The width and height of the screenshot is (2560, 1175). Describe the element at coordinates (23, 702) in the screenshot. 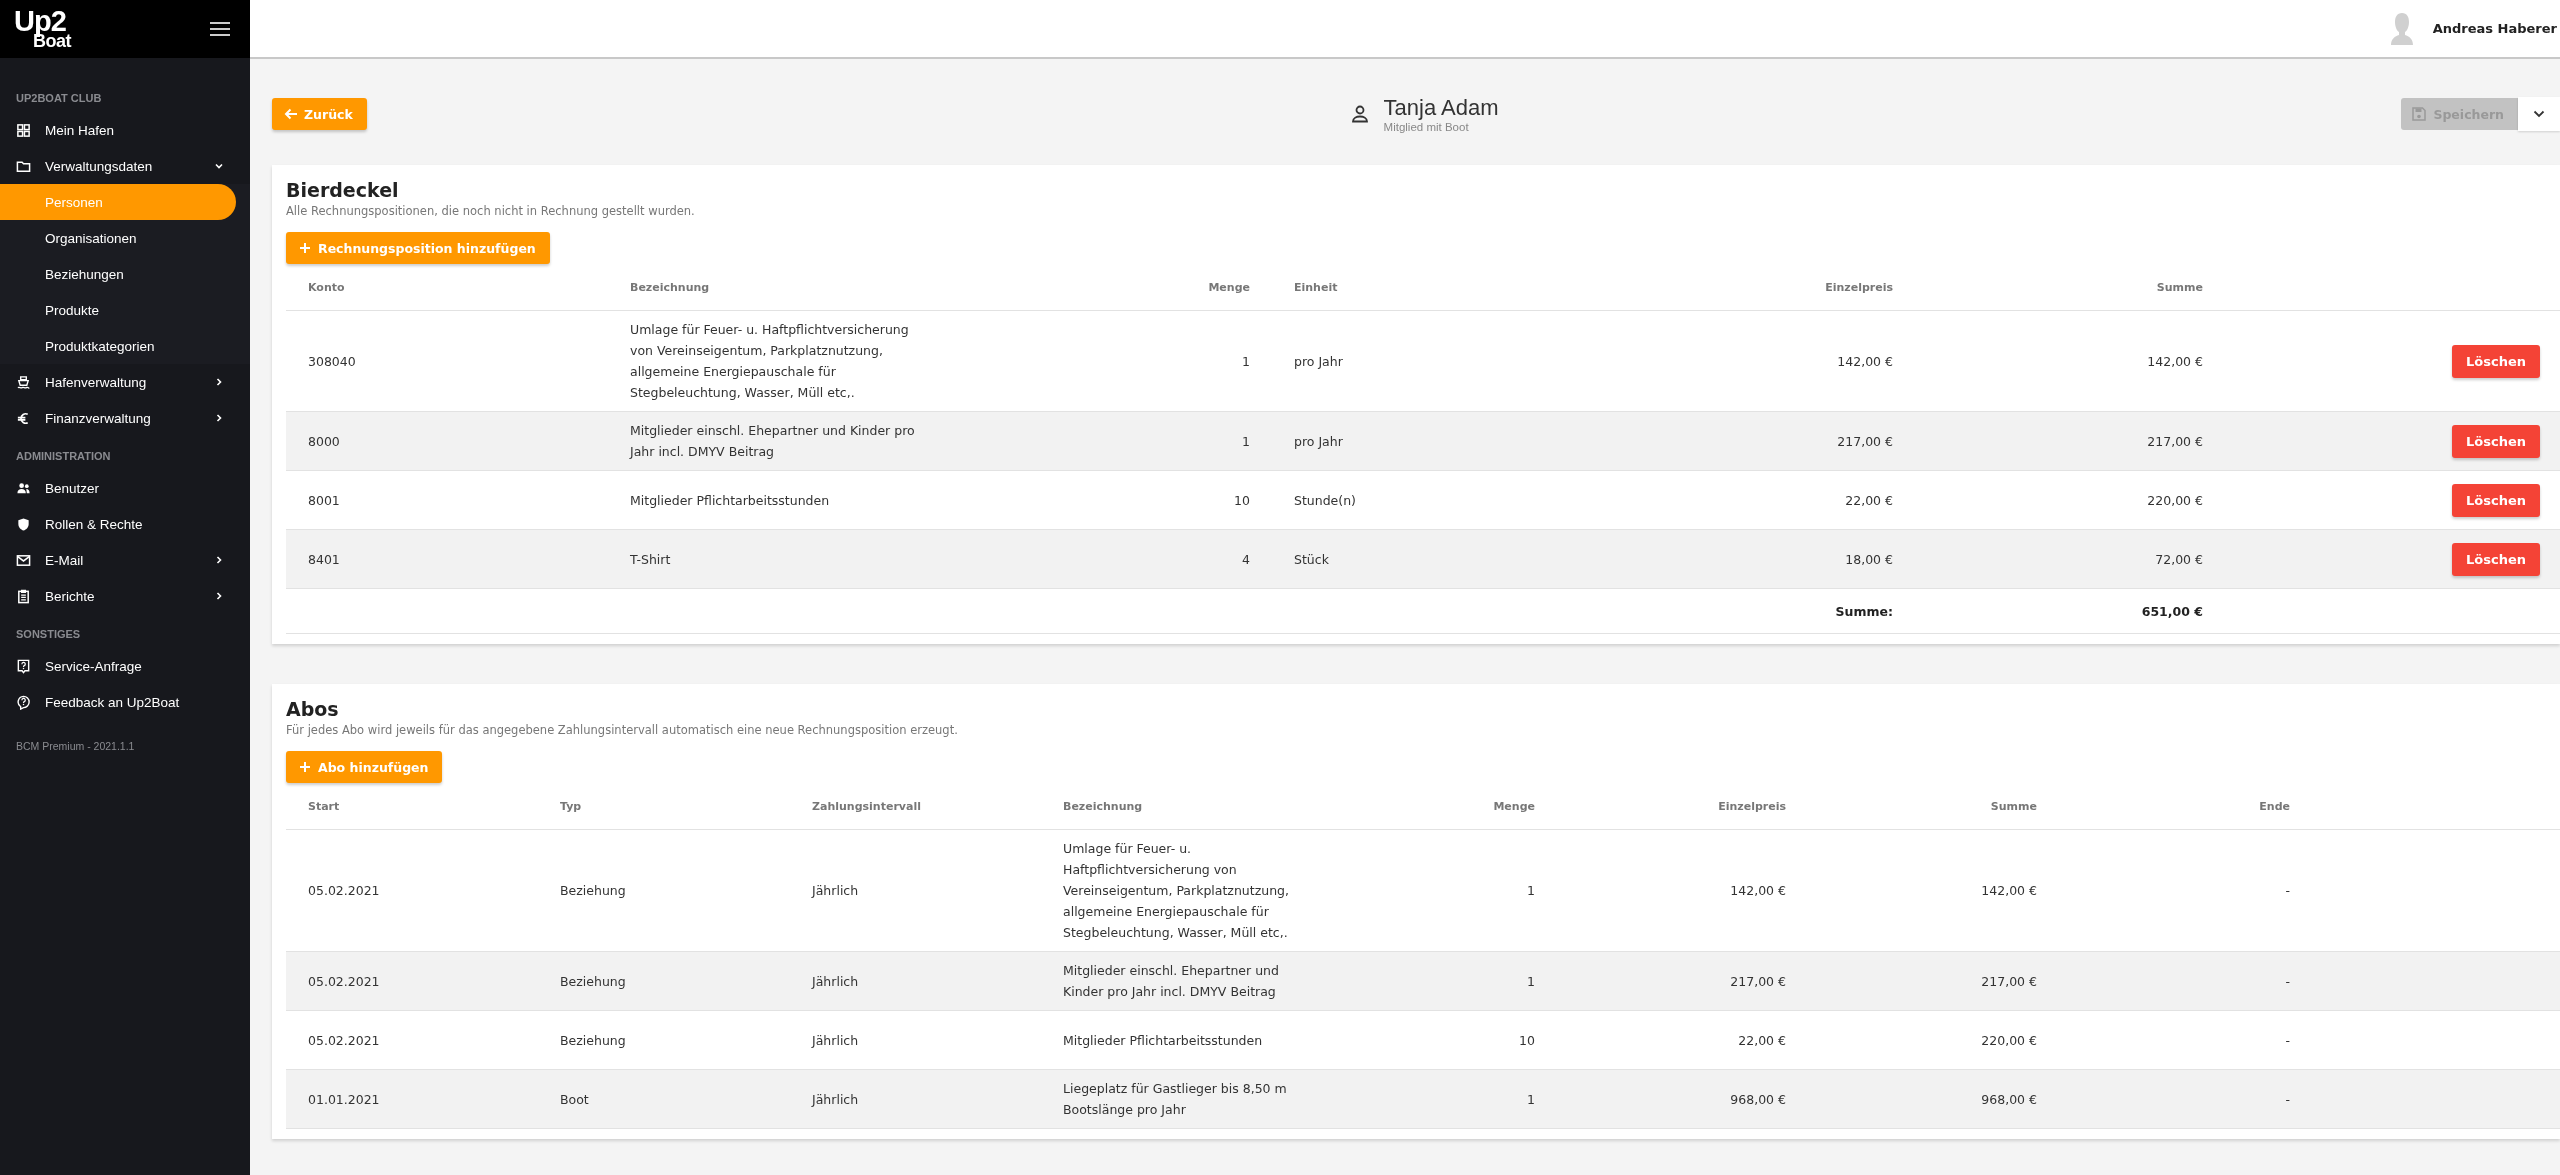

I see `feedback-icon` at that location.